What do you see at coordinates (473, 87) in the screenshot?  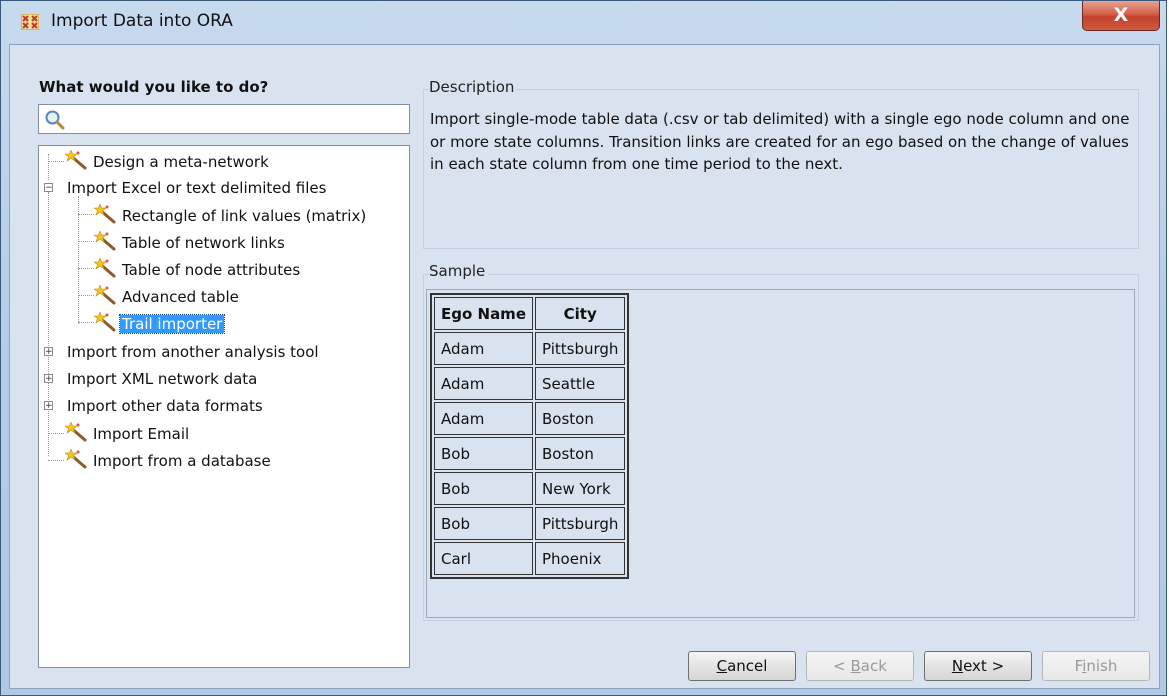 I see `description-title: Description` at bounding box center [473, 87].